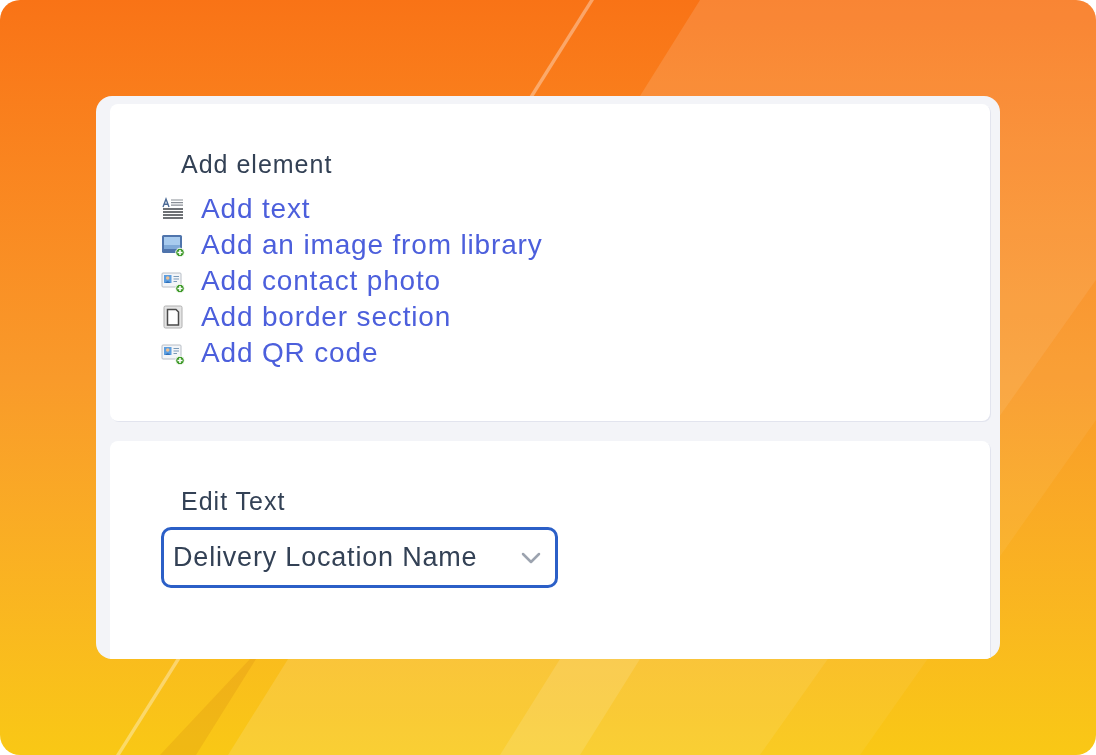 The height and width of the screenshot is (755, 1096). What do you see at coordinates (352, 245) in the screenshot?
I see `add-link: Add an image from library` at bounding box center [352, 245].